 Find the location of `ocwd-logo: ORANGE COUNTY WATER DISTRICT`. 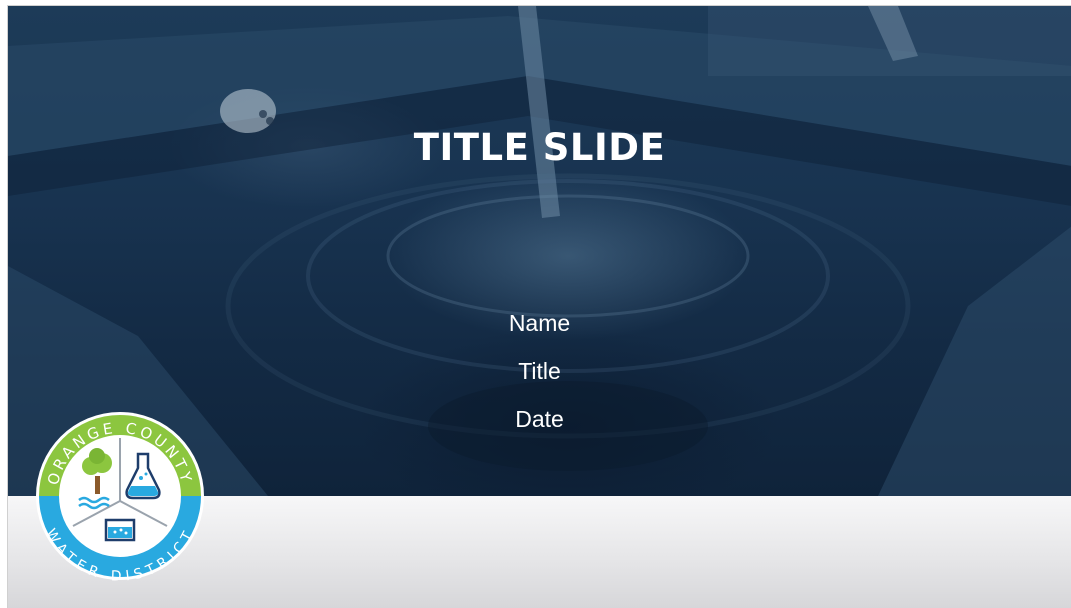

ocwd-logo: ORANGE COUNTY WATER DISTRICT is located at coordinates (120, 498).